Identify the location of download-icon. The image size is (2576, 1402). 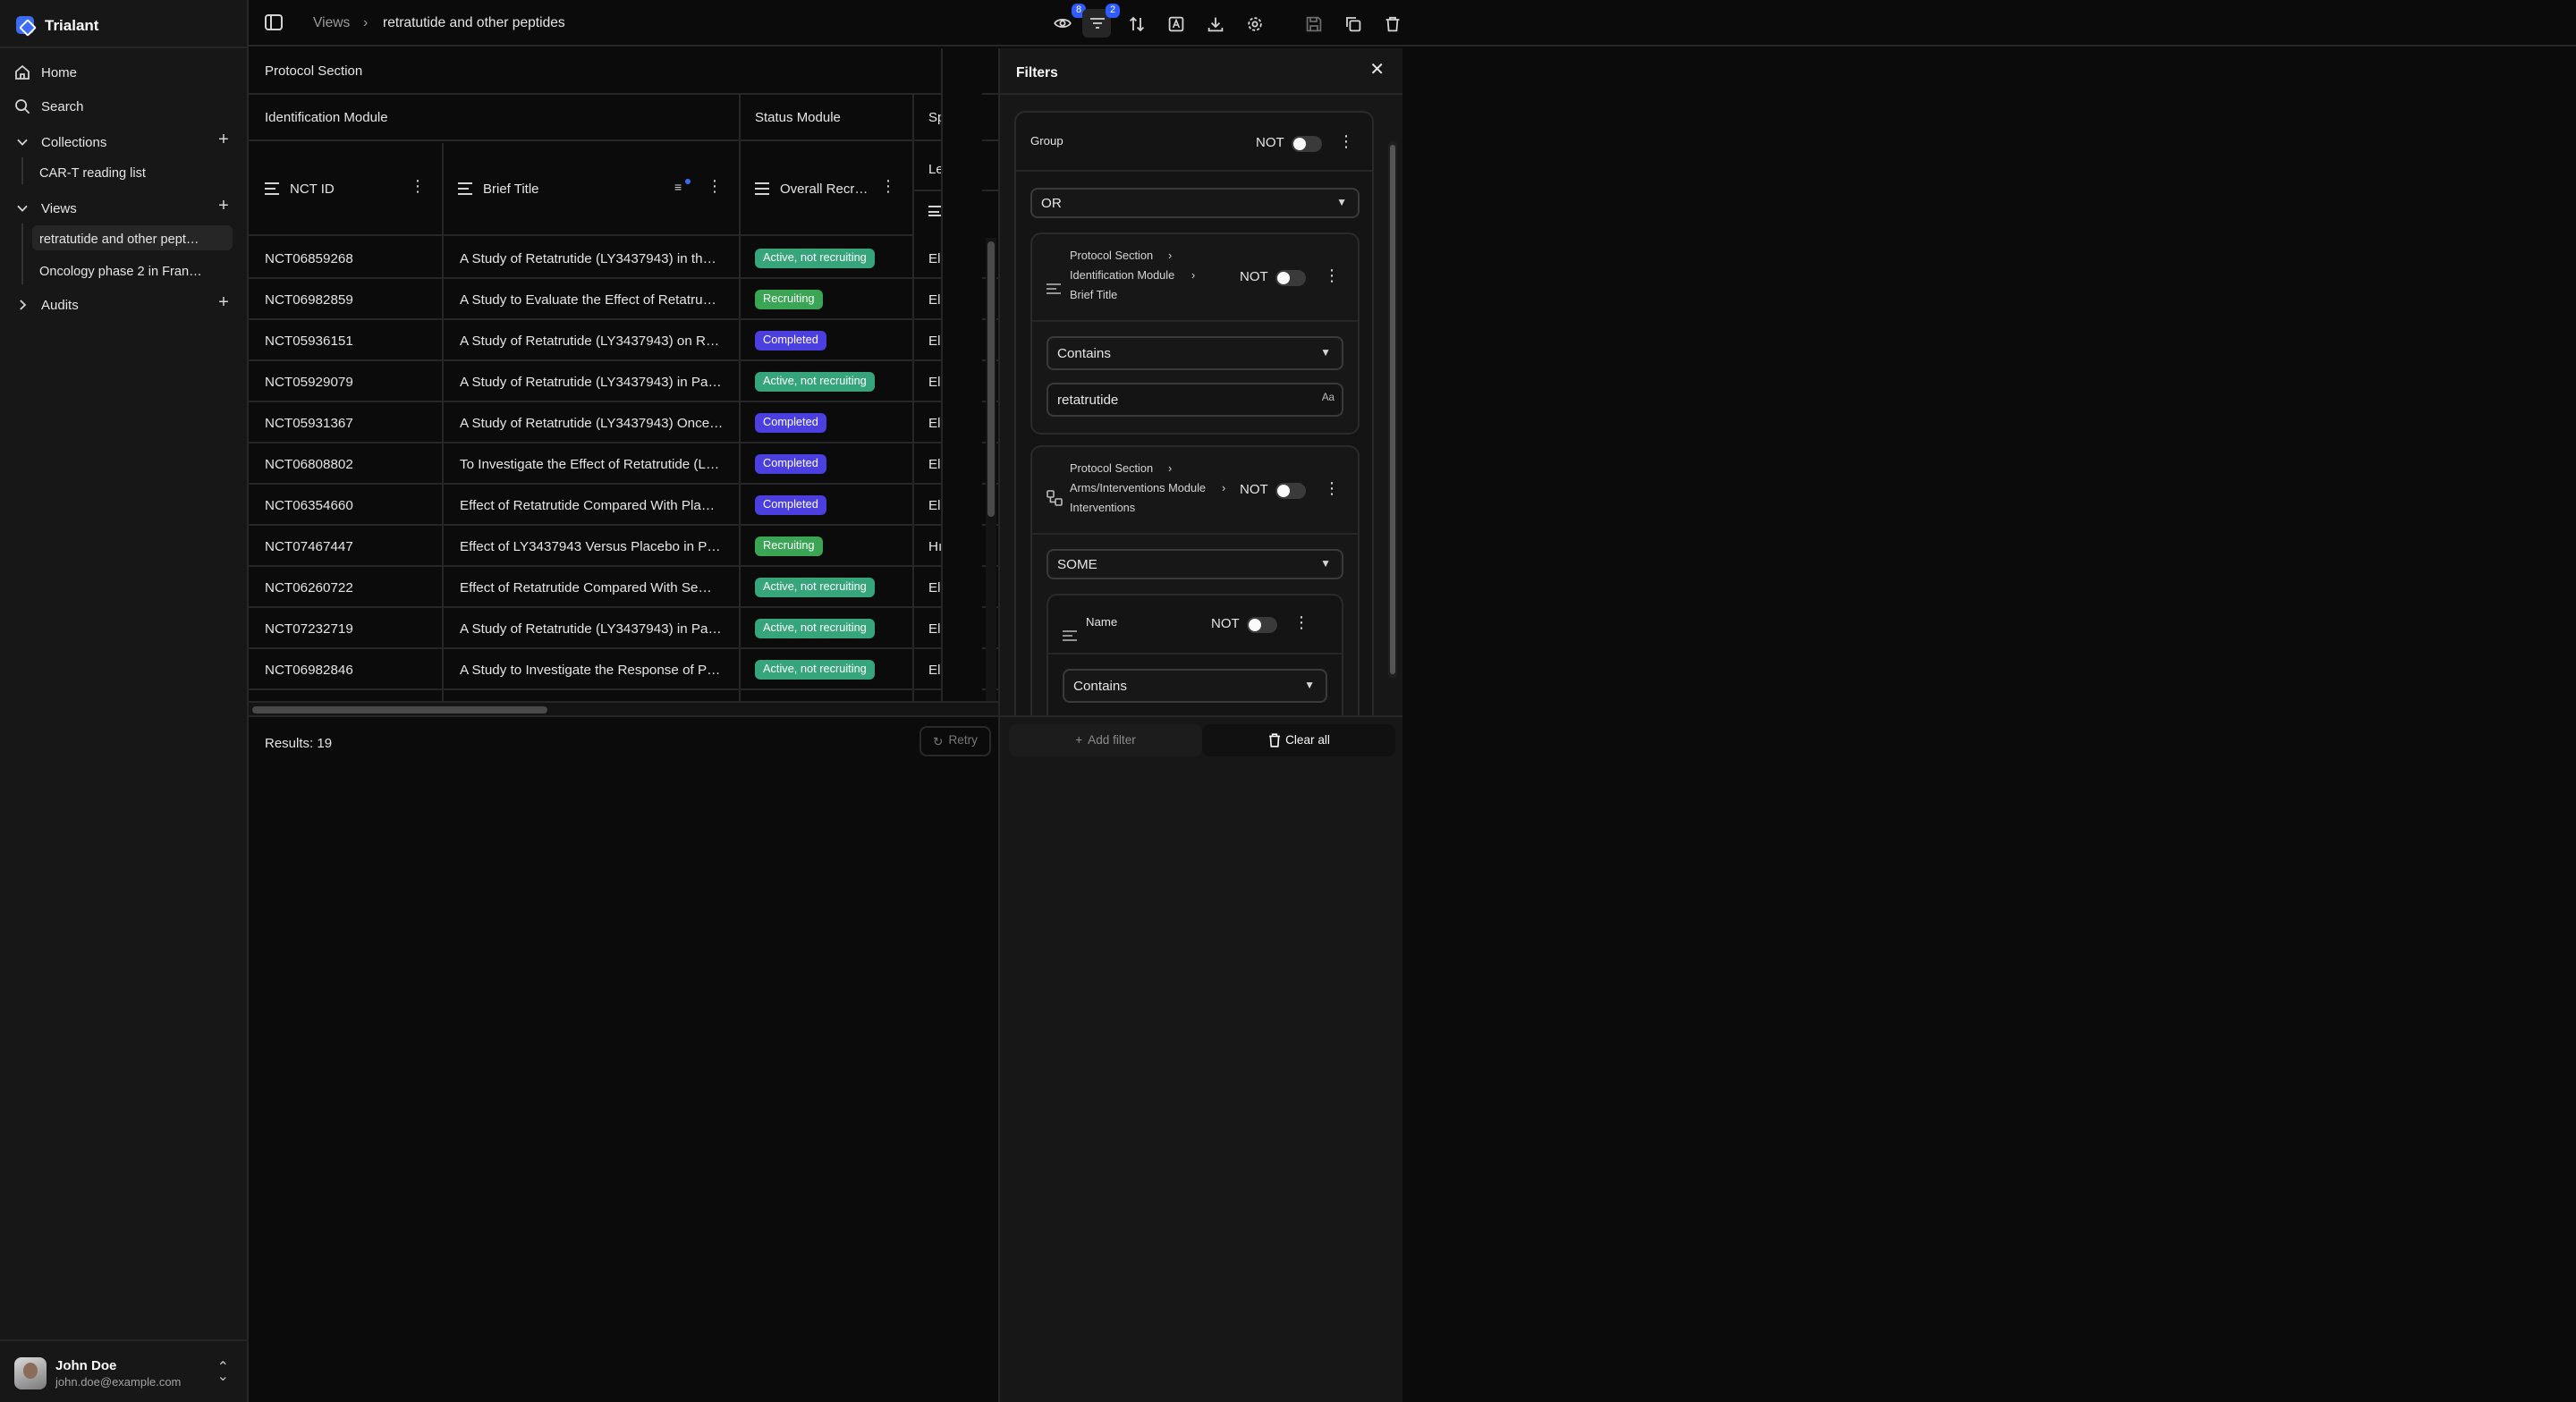
(1215, 23).